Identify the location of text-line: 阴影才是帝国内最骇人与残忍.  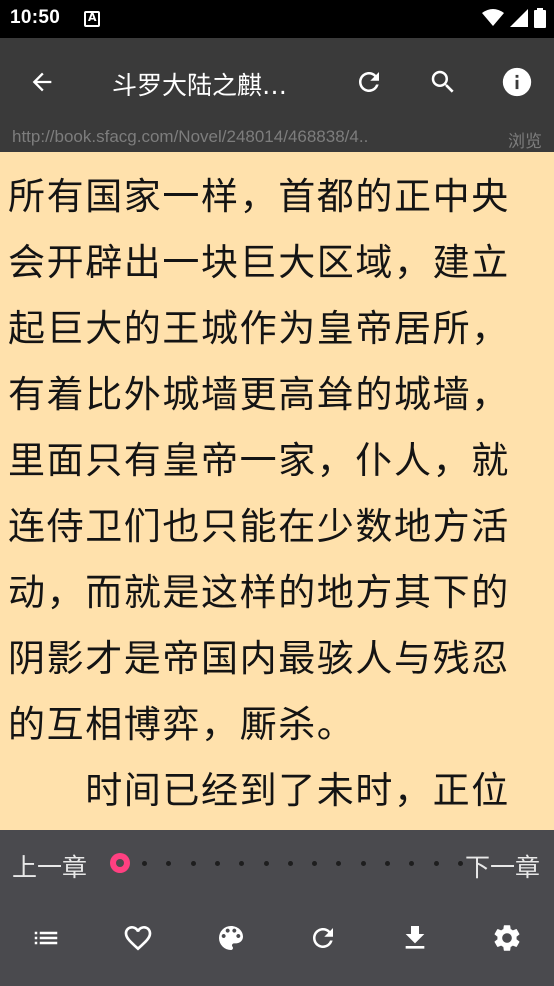
(259, 658).